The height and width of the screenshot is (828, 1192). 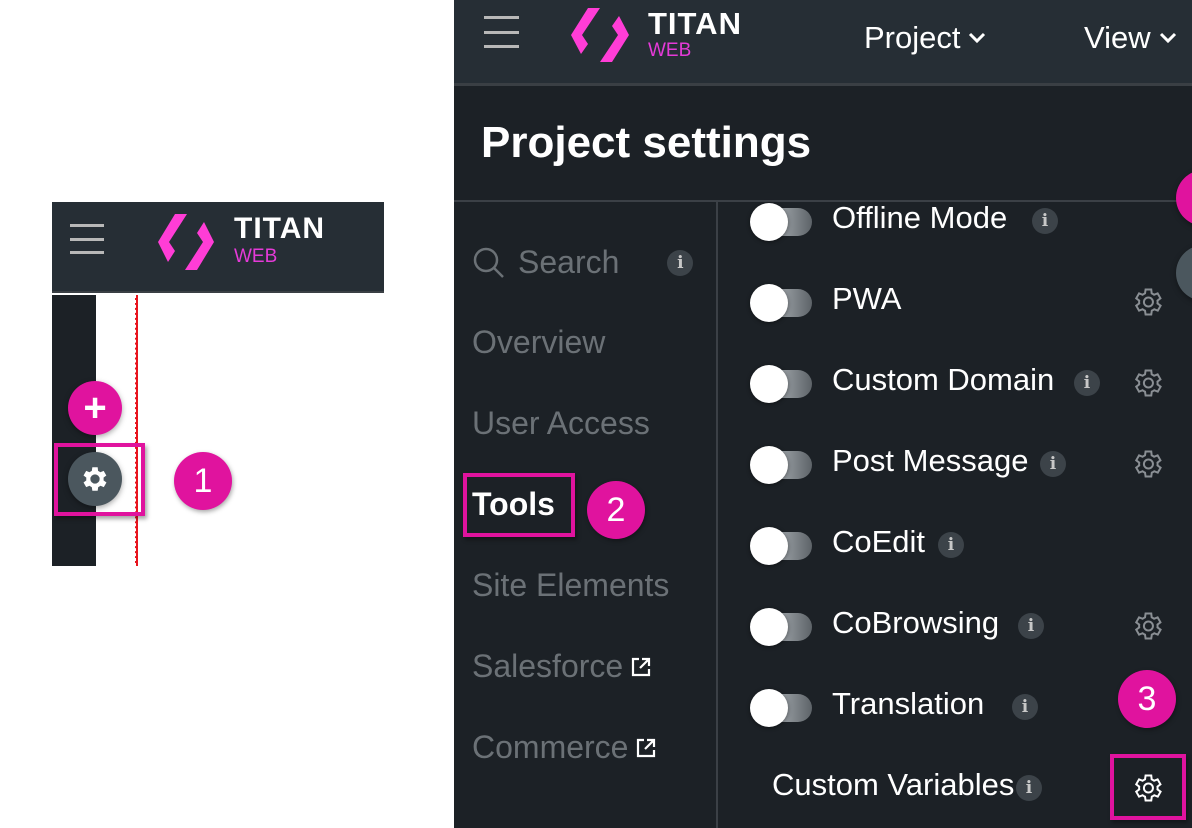 I want to click on setting-row: Custom Variables i, so click(x=970, y=788).